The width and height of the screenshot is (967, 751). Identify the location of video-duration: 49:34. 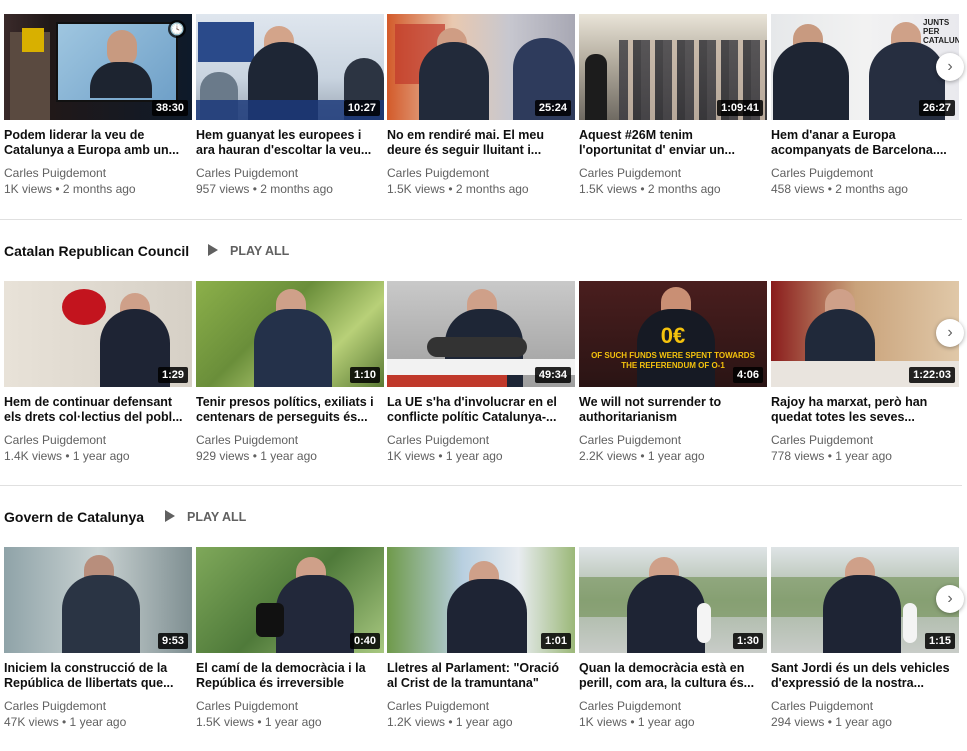
(552, 375).